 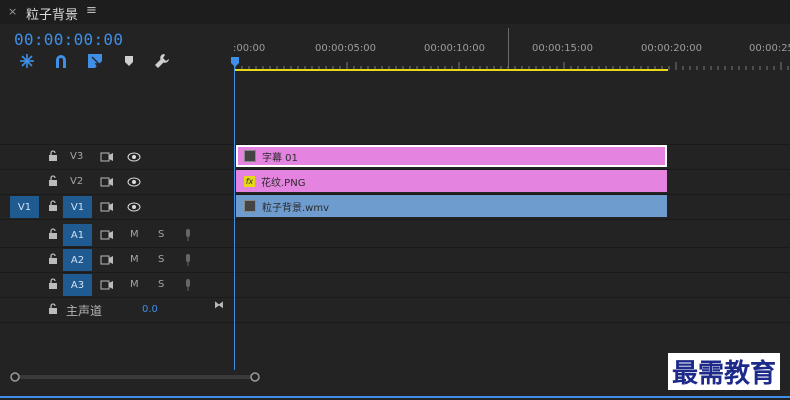 What do you see at coordinates (451, 206) in the screenshot?
I see `clip-particle-wmv: 粒子背景.wmv` at bounding box center [451, 206].